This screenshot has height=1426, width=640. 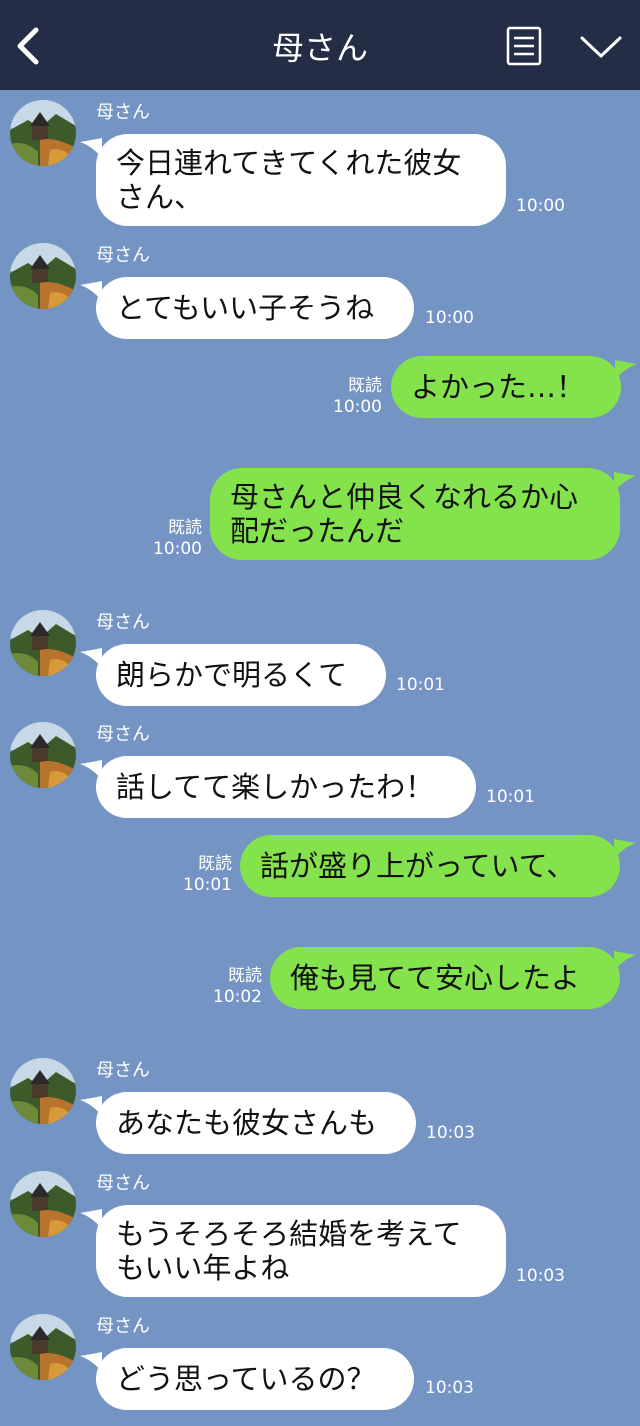 I want to click on message-text: 話してて楽しかったわ！, so click(x=275, y=787).